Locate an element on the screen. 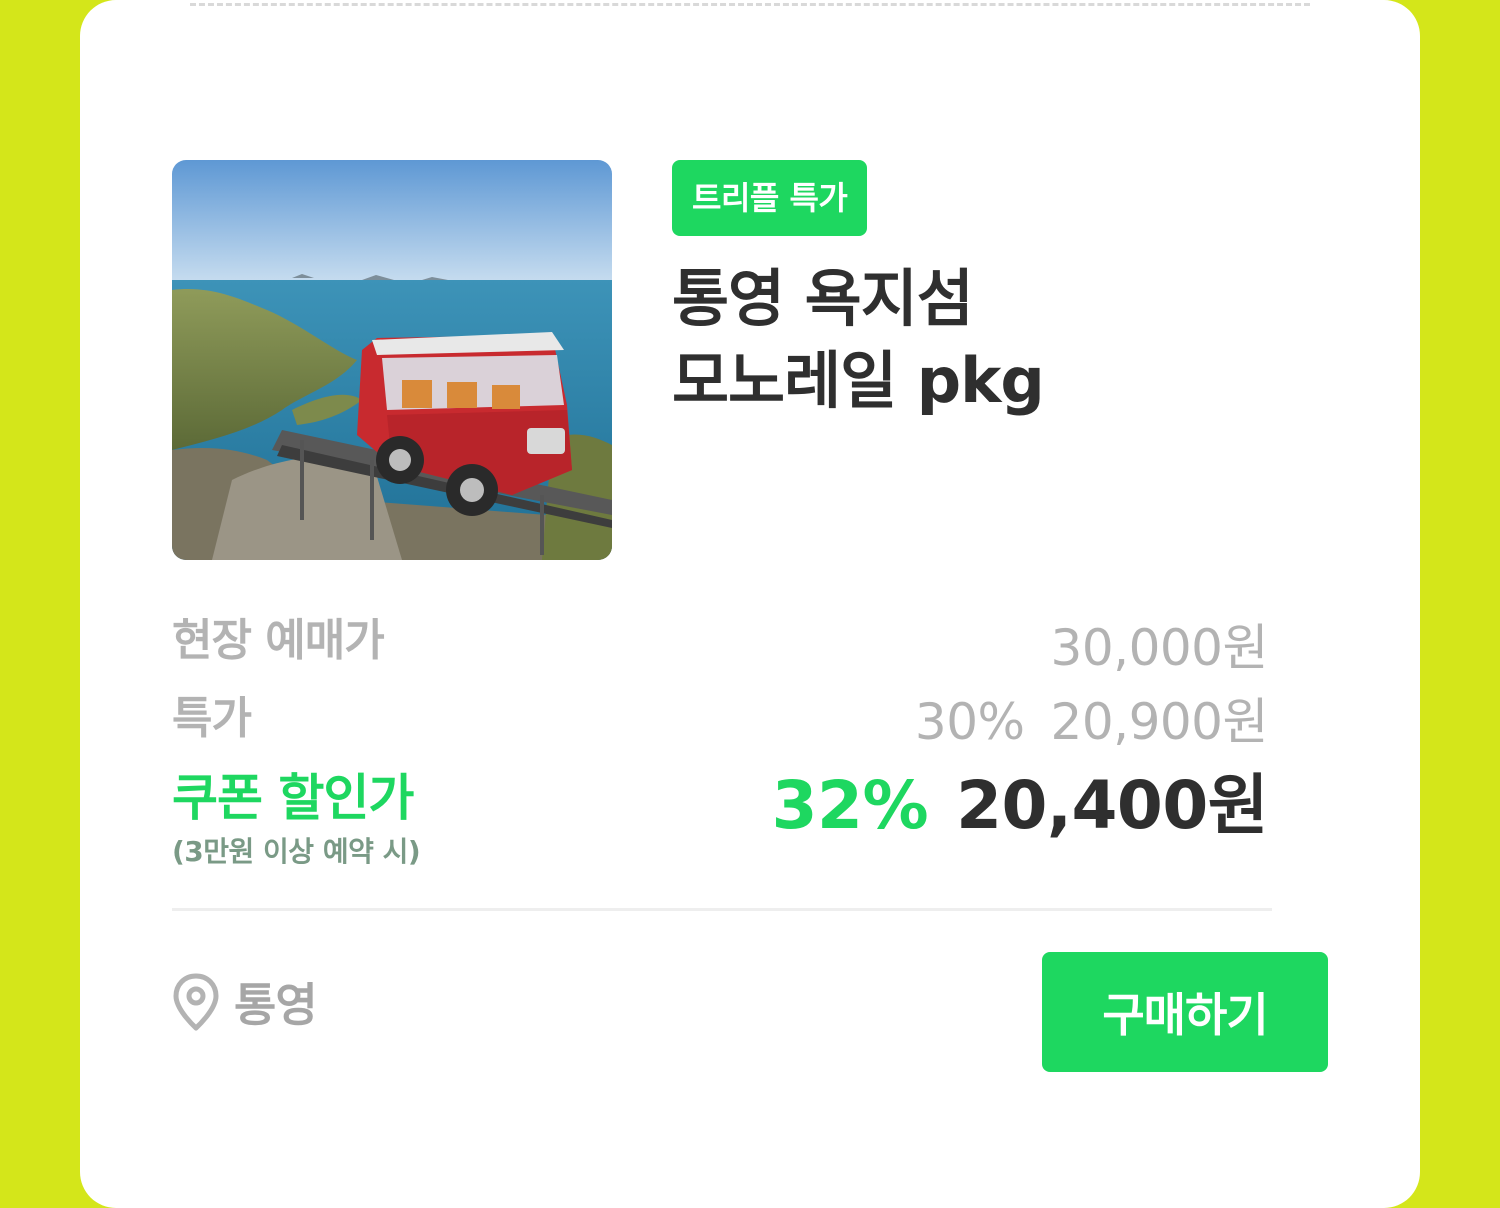 Image resolution: width=1500 pixels, height=1208 pixels. location: 통영 is located at coordinates (245, 1002).